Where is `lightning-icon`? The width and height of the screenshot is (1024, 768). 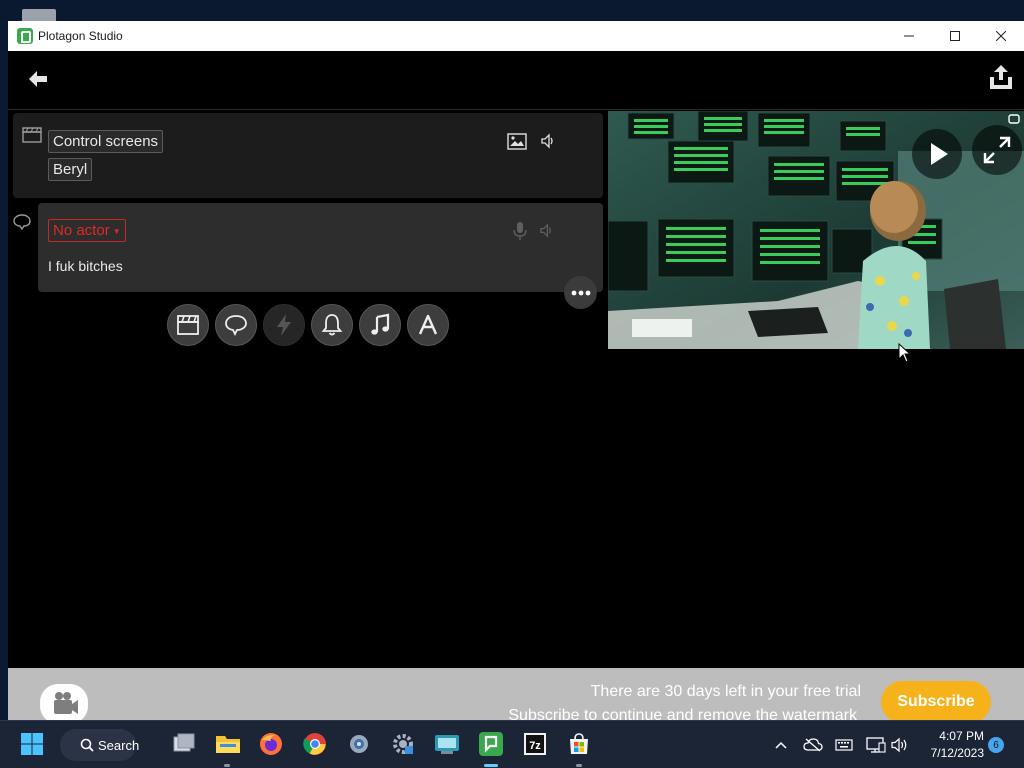
lightning-icon is located at coordinates (284, 325).